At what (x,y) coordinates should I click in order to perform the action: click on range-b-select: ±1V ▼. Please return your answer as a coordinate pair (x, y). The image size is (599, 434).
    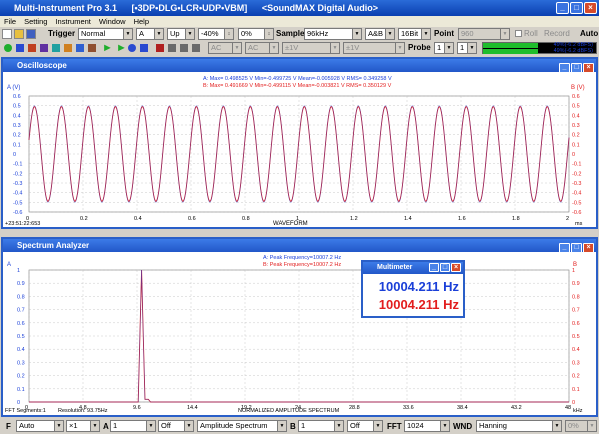
    Looking at the image, I should click on (374, 48).